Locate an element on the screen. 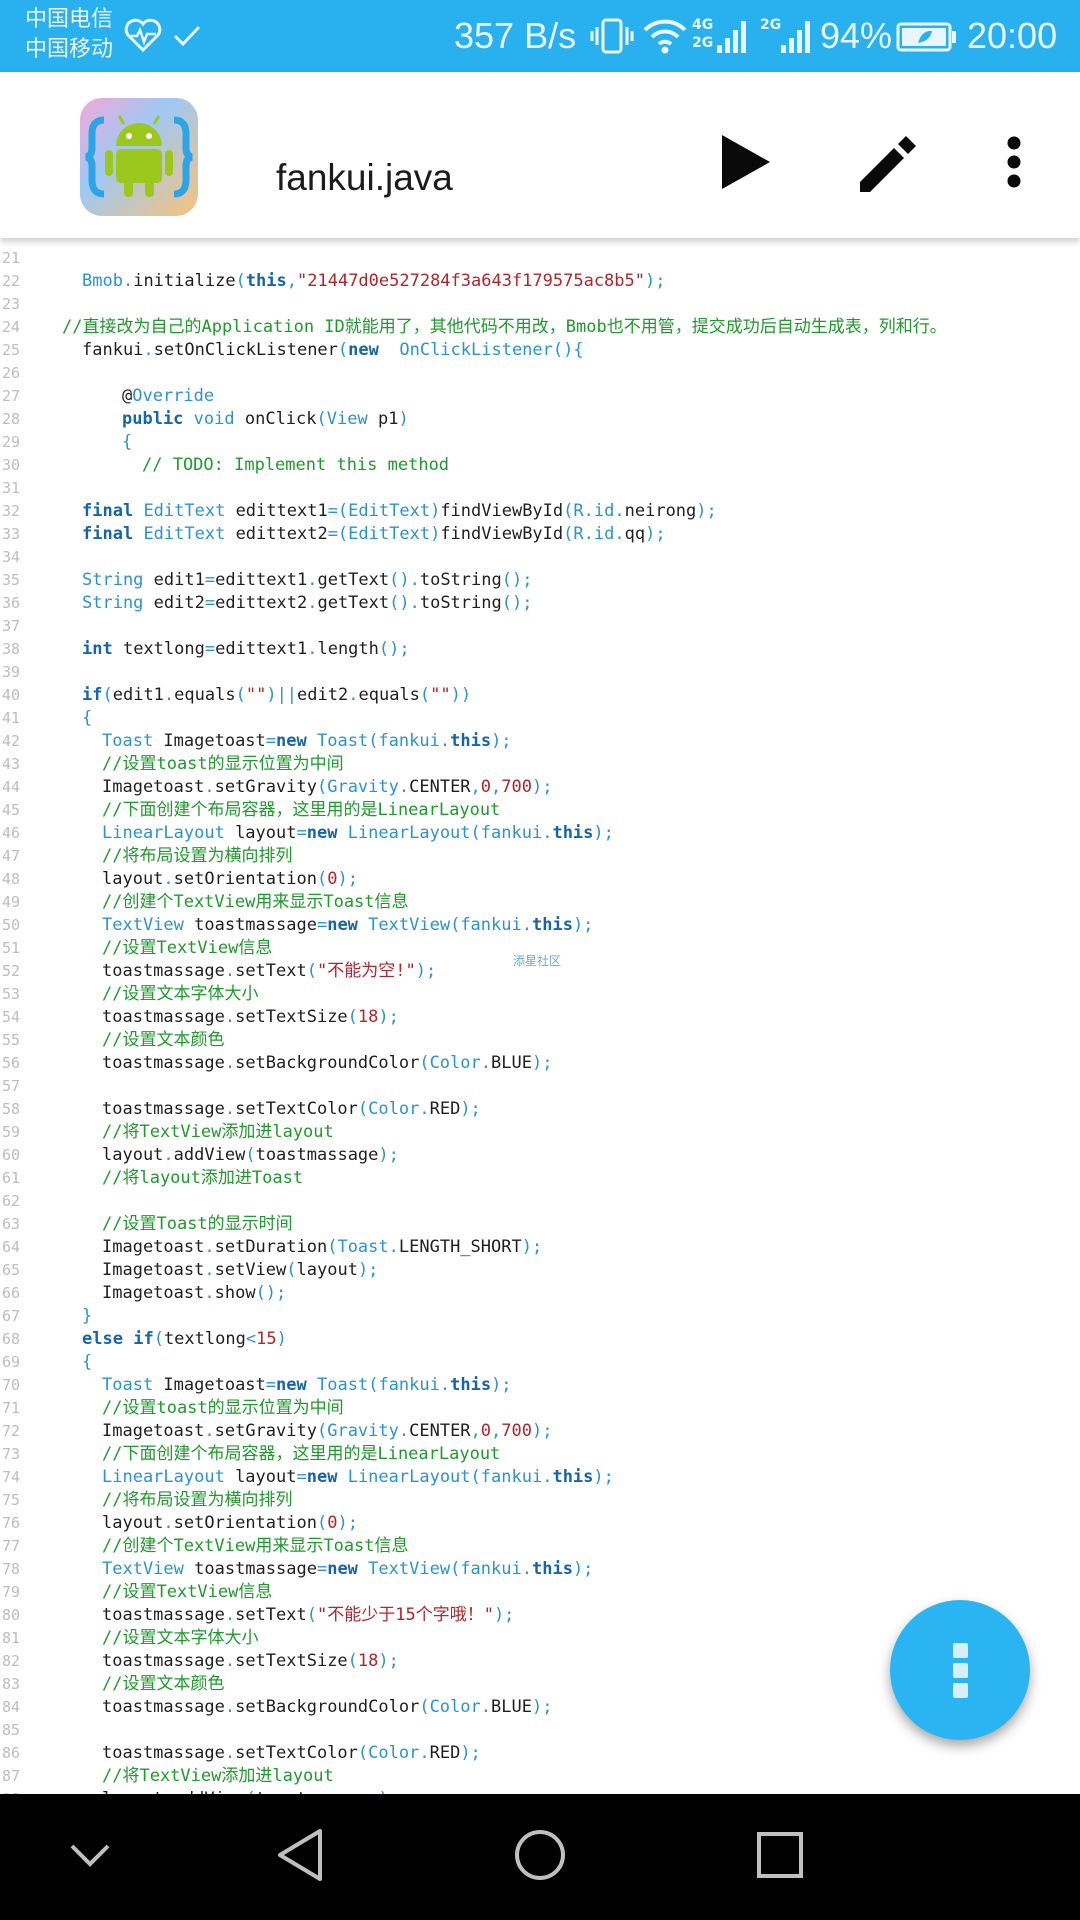 This screenshot has width=1080, height=1920. hide-keyboard-button is located at coordinates (90, 1857).